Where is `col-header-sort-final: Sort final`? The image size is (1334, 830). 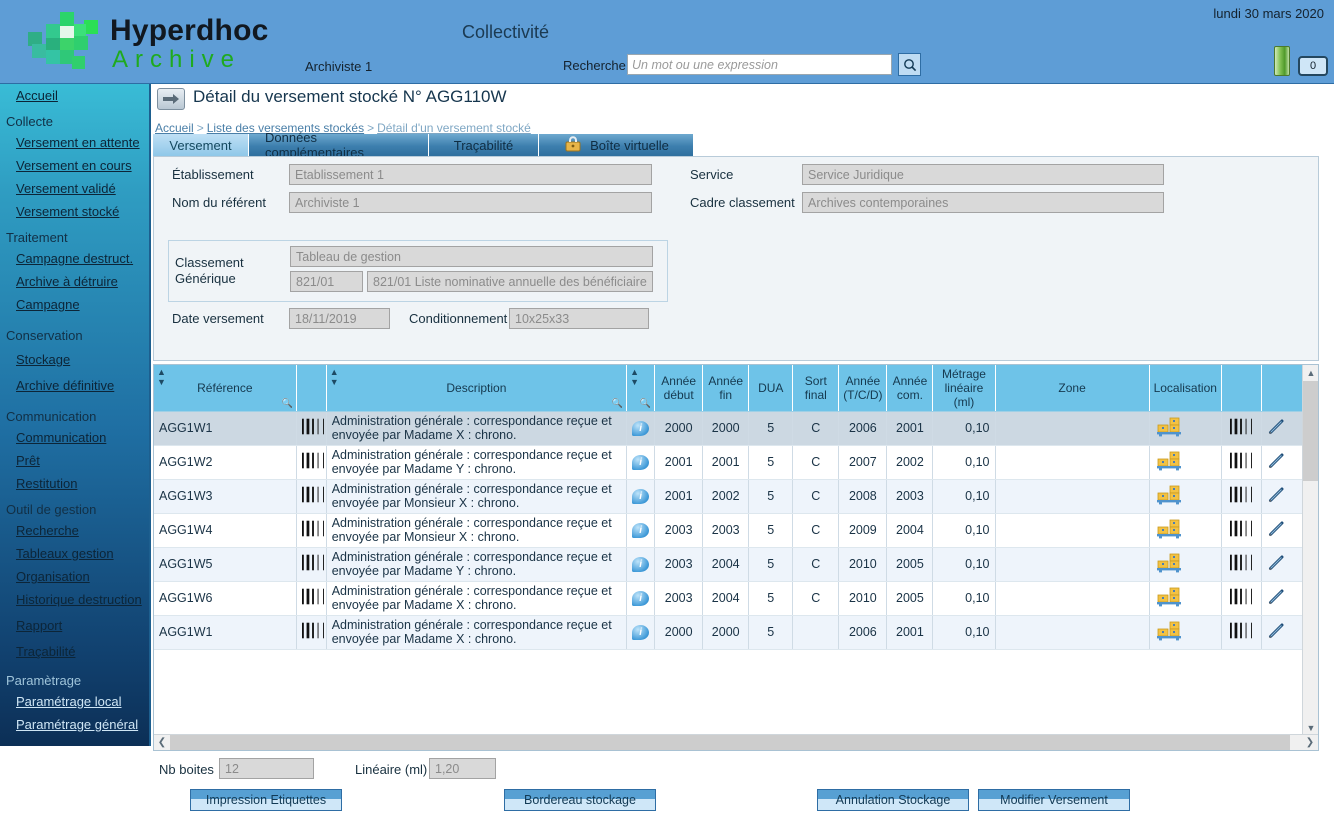
col-header-sort-final: Sort final is located at coordinates (816, 388).